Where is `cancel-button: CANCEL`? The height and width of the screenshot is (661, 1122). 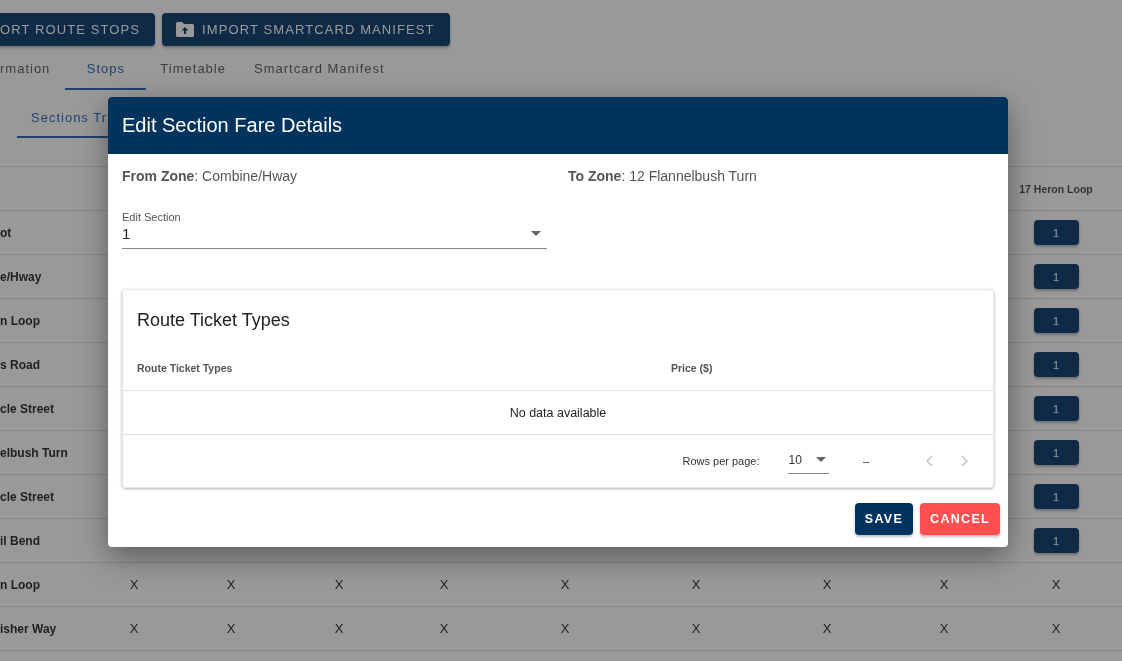 cancel-button: CANCEL is located at coordinates (960, 519).